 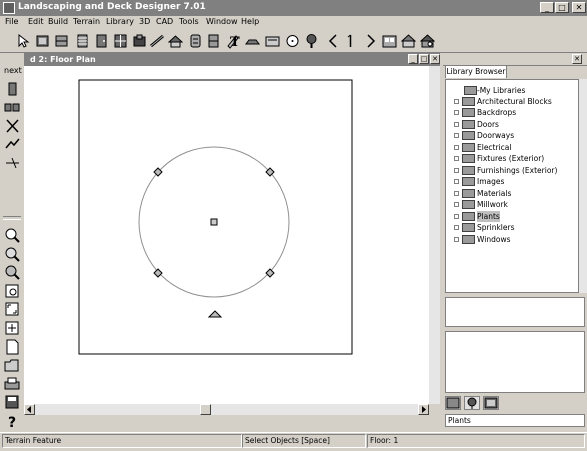 What do you see at coordinates (222, 21) in the screenshot?
I see `menu-window: Window` at bounding box center [222, 21].